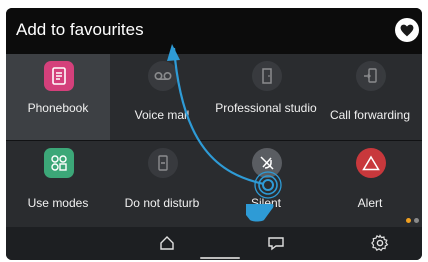 The image size is (428, 262). What do you see at coordinates (58, 184) in the screenshot?
I see `tile-use-modes: Use modes` at bounding box center [58, 184].